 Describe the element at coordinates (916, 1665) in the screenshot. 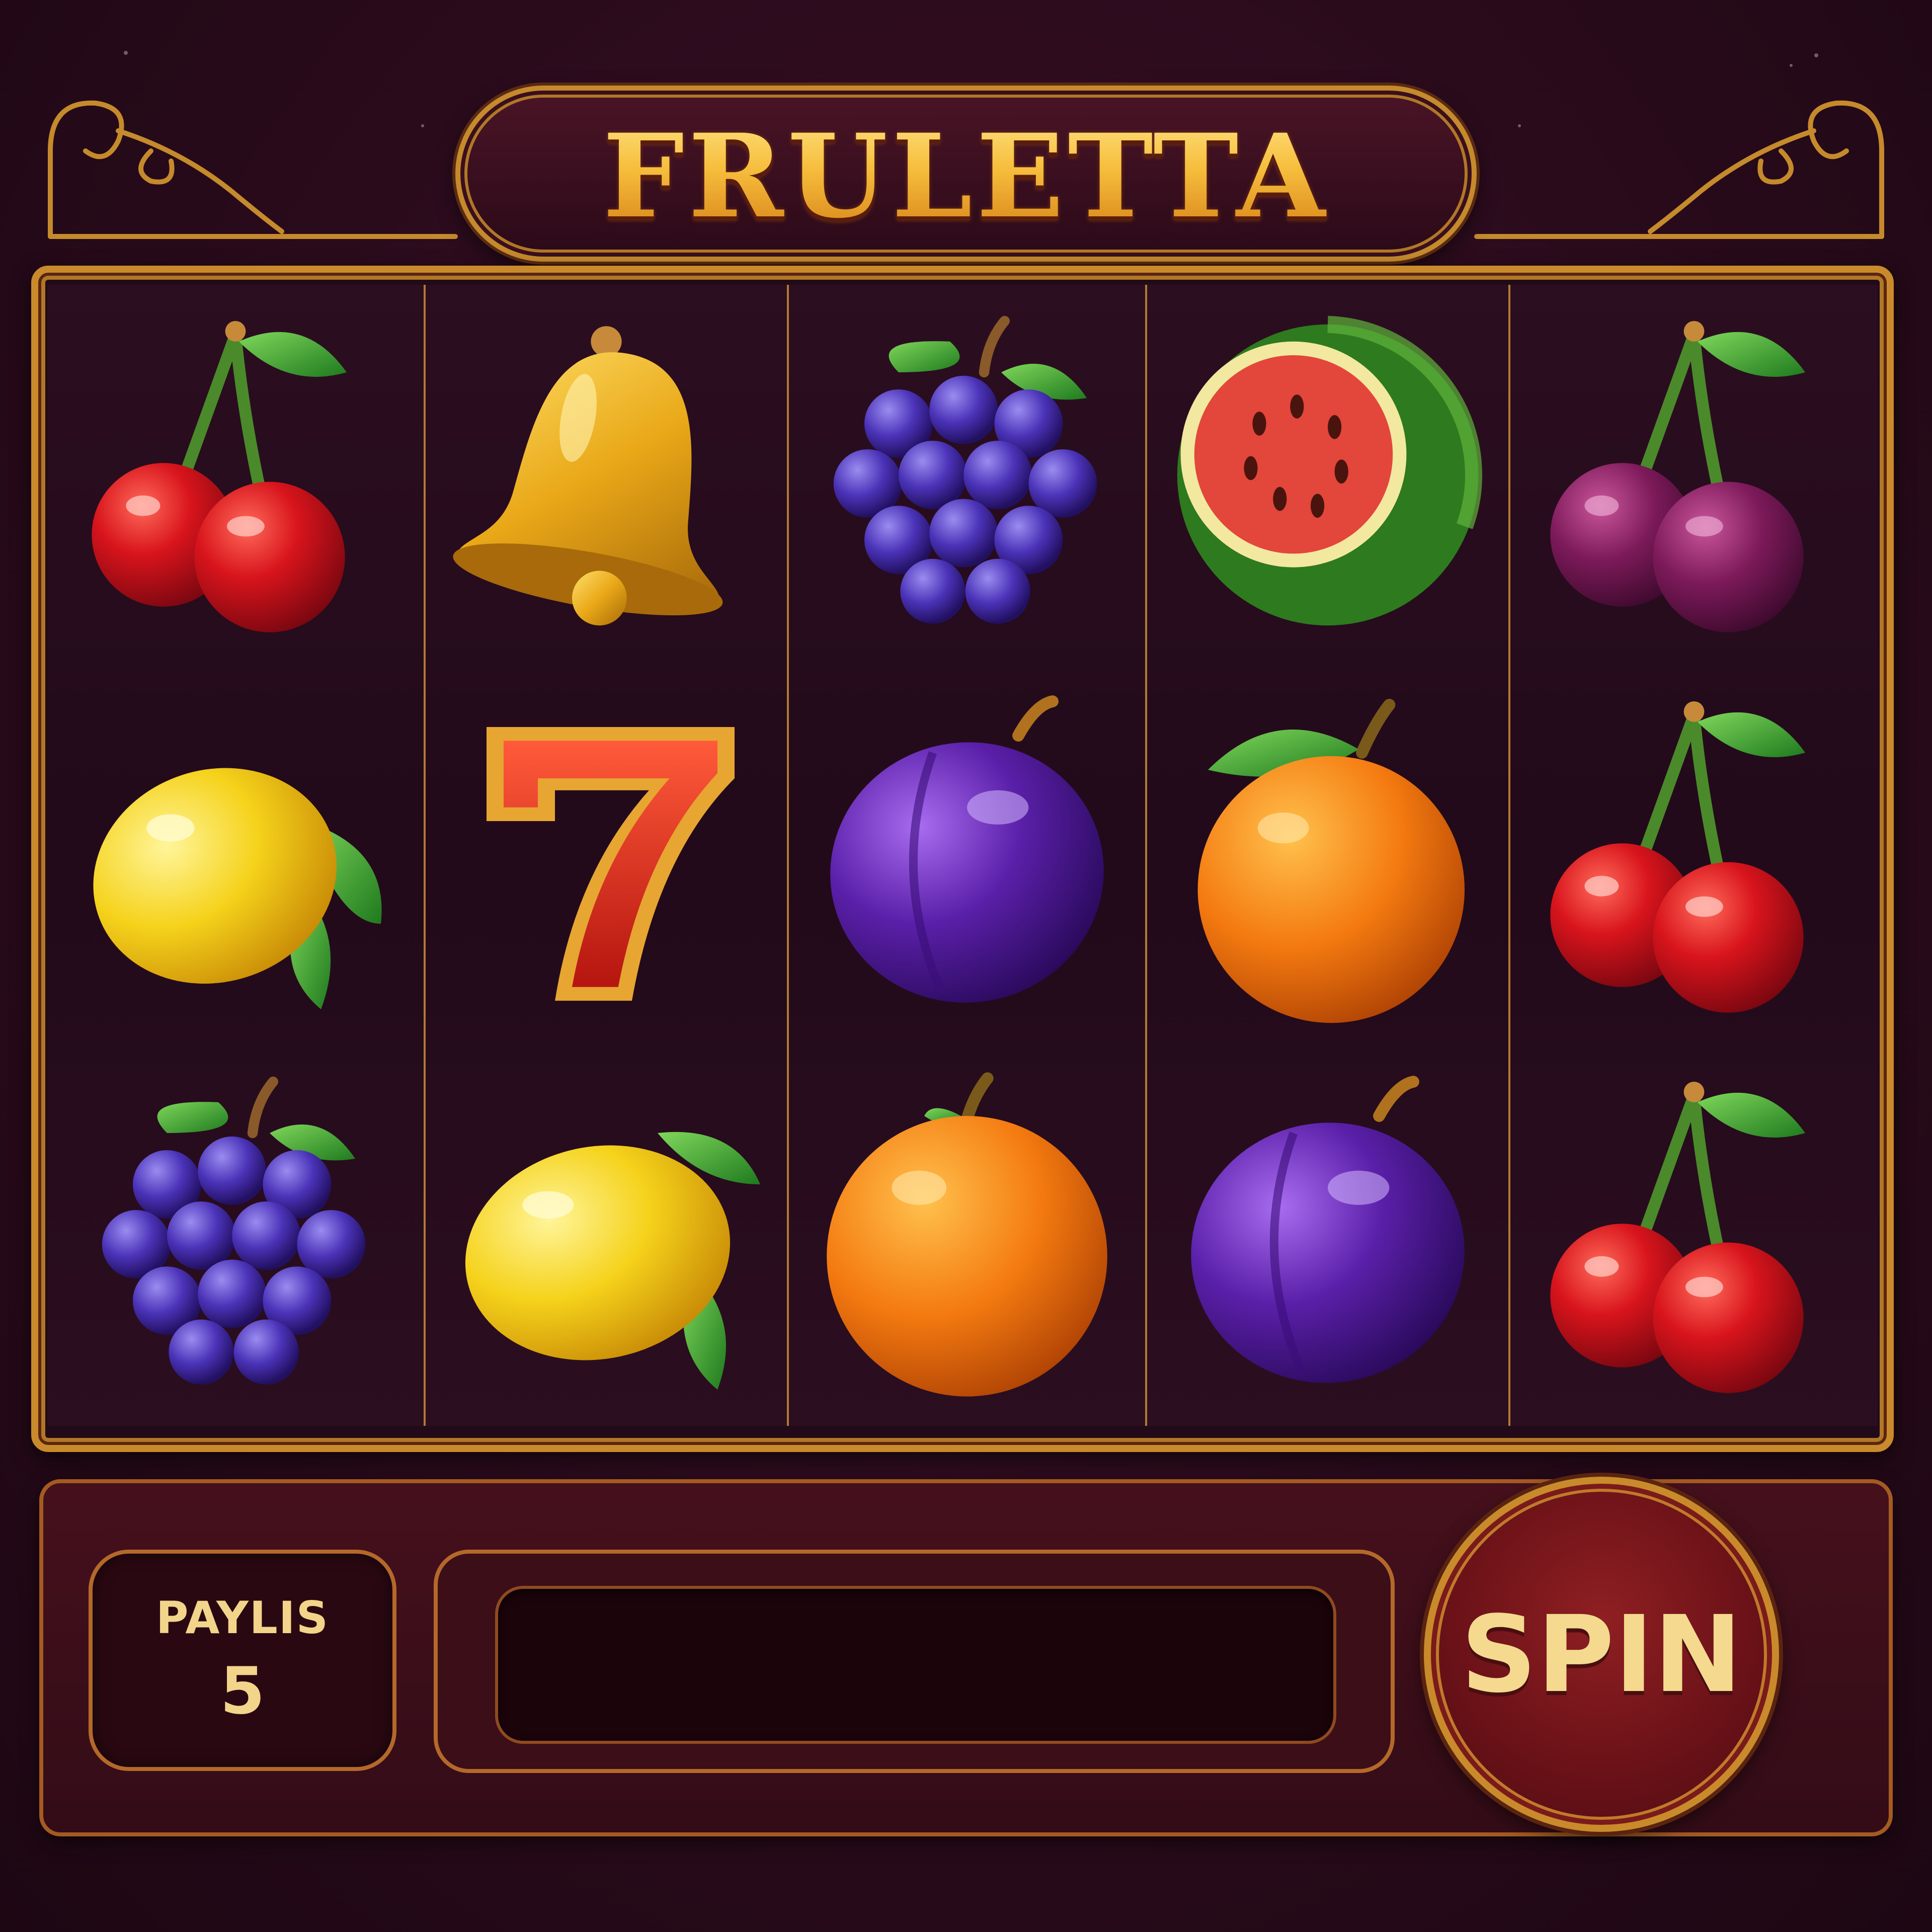

I see `win-display-screen` at that location.